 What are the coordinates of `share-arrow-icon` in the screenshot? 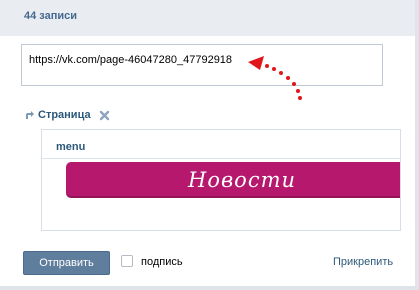 It's located at (30, 115).